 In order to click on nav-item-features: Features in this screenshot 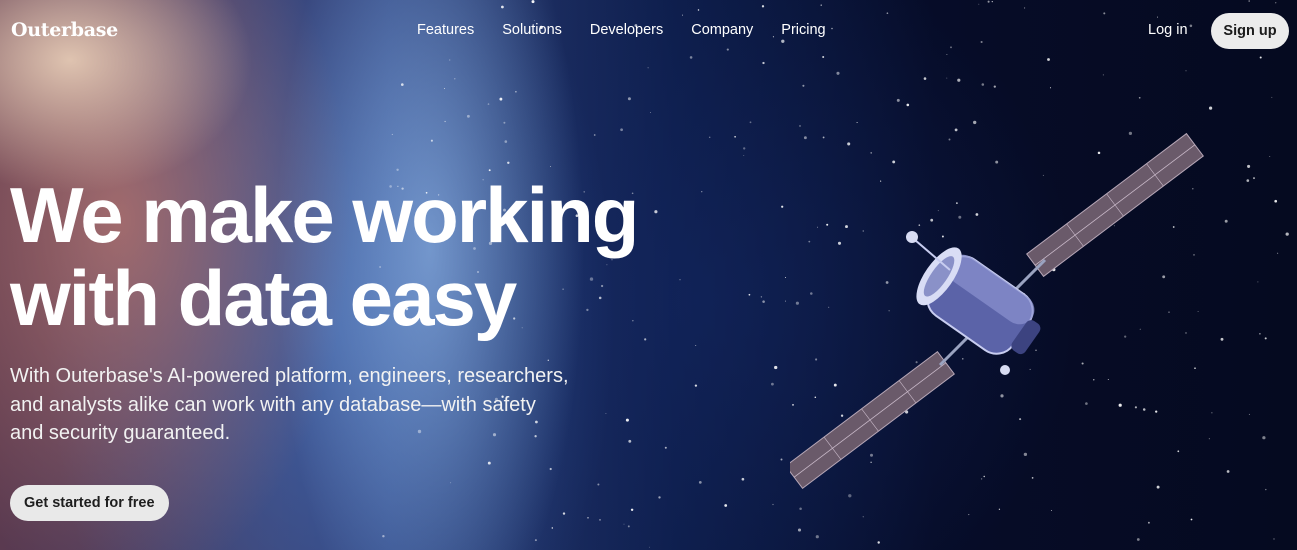, I will do `click(445, 30)`.